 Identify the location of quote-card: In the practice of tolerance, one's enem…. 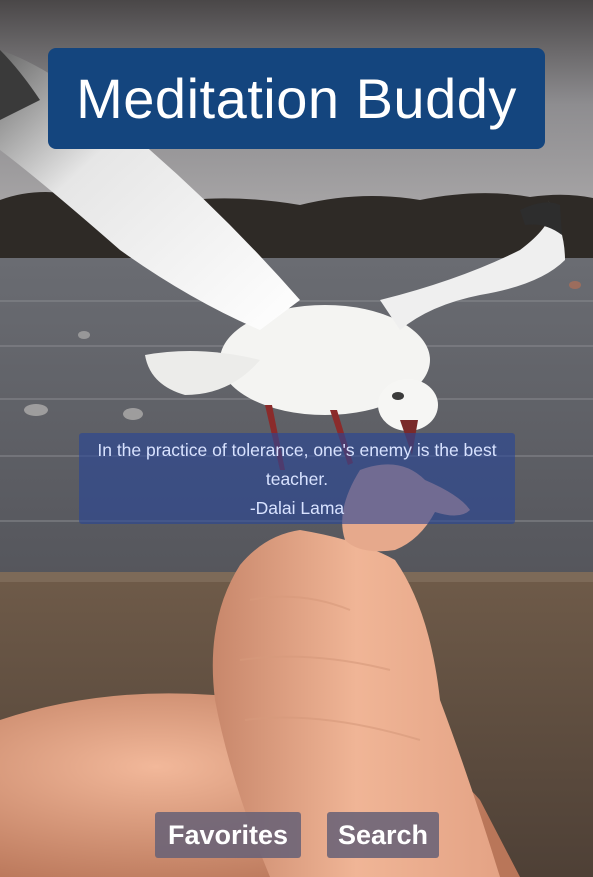
(297, 478).